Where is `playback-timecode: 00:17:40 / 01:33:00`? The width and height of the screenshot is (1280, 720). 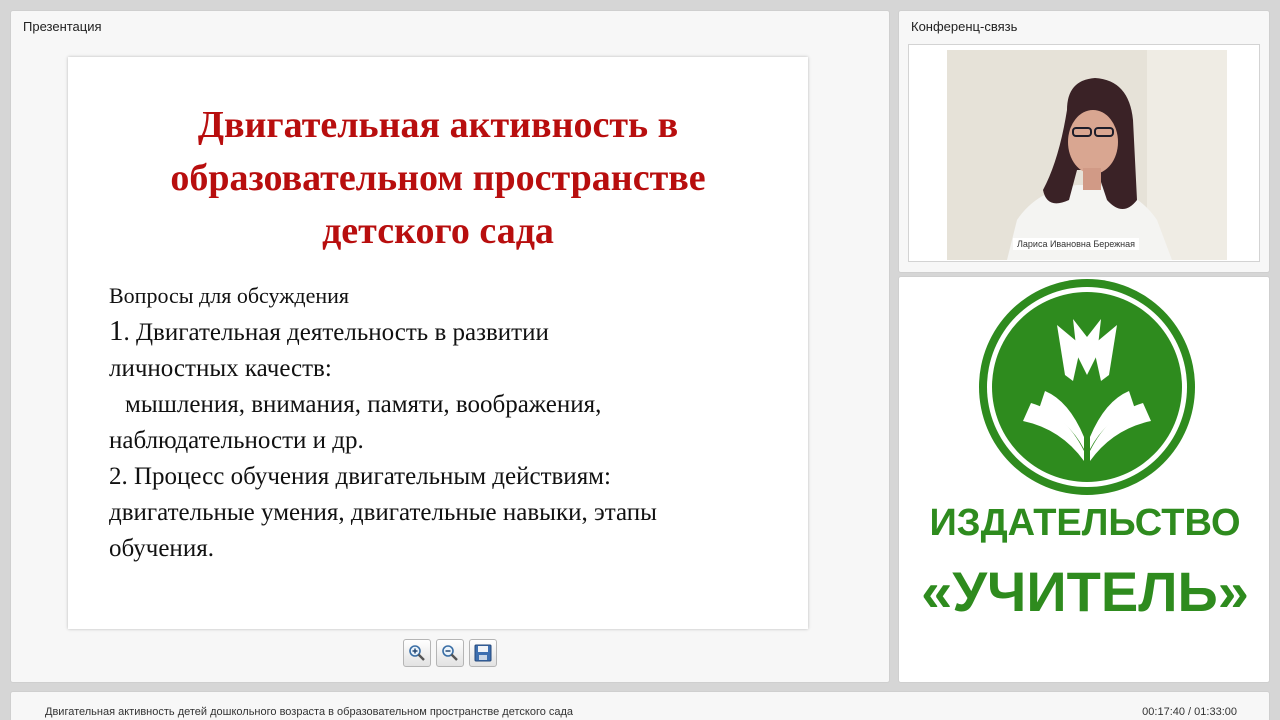
playback-timecode: 00:17:40 / 01:33:00 is located at coordinates (1189, 712).